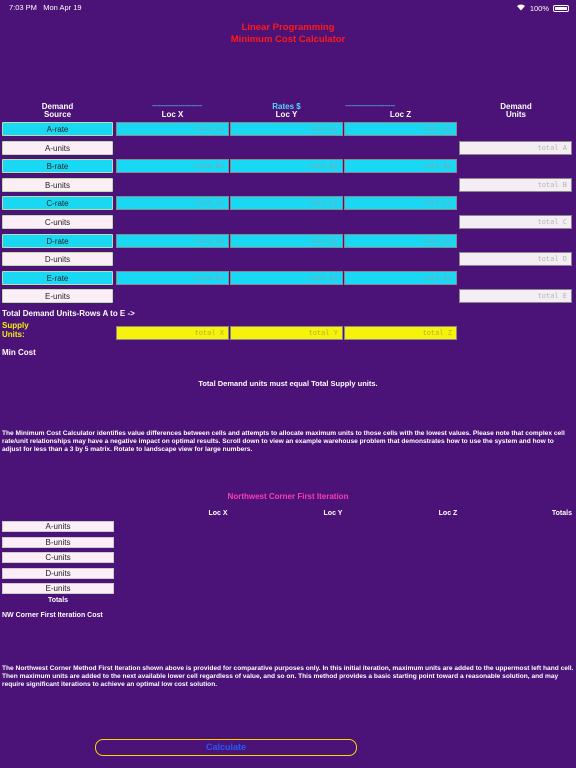 The image size is (576, 768). What do you see at coordinates (57, 203) in the screenshot?
I see `row-label: C-rate` at bounding box center [57, 203].